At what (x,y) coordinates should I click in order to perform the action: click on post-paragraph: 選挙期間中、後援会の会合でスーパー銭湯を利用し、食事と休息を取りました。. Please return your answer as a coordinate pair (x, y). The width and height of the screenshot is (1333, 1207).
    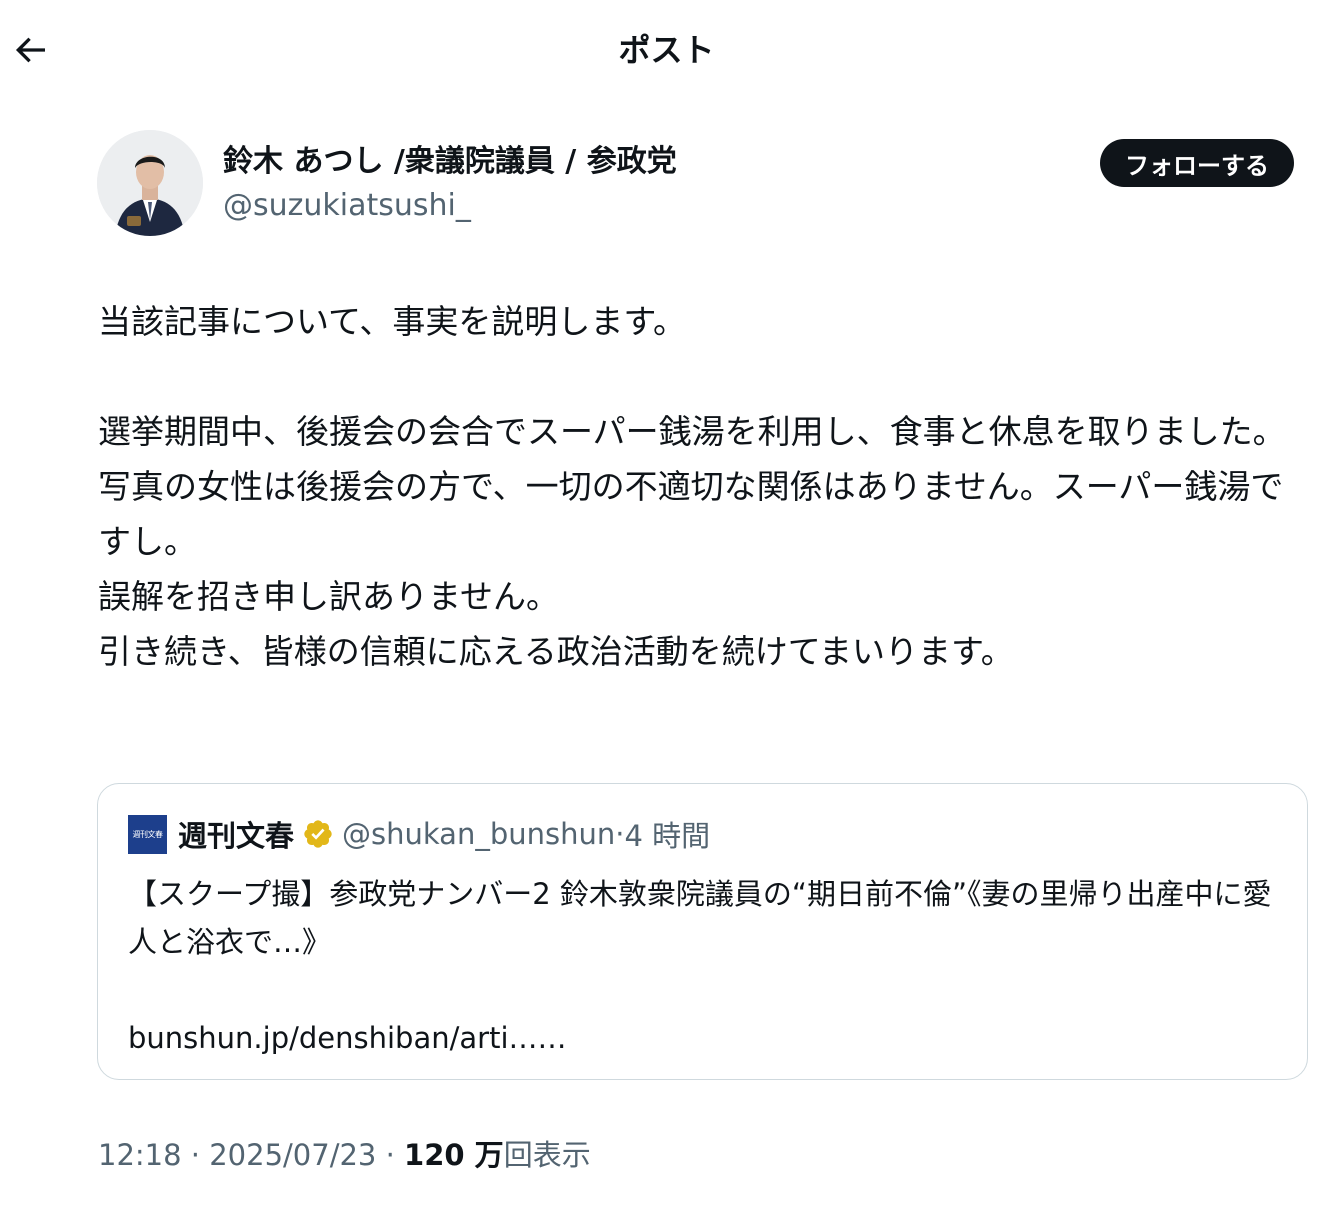
    Looking at the image, I should click on (692, 431).